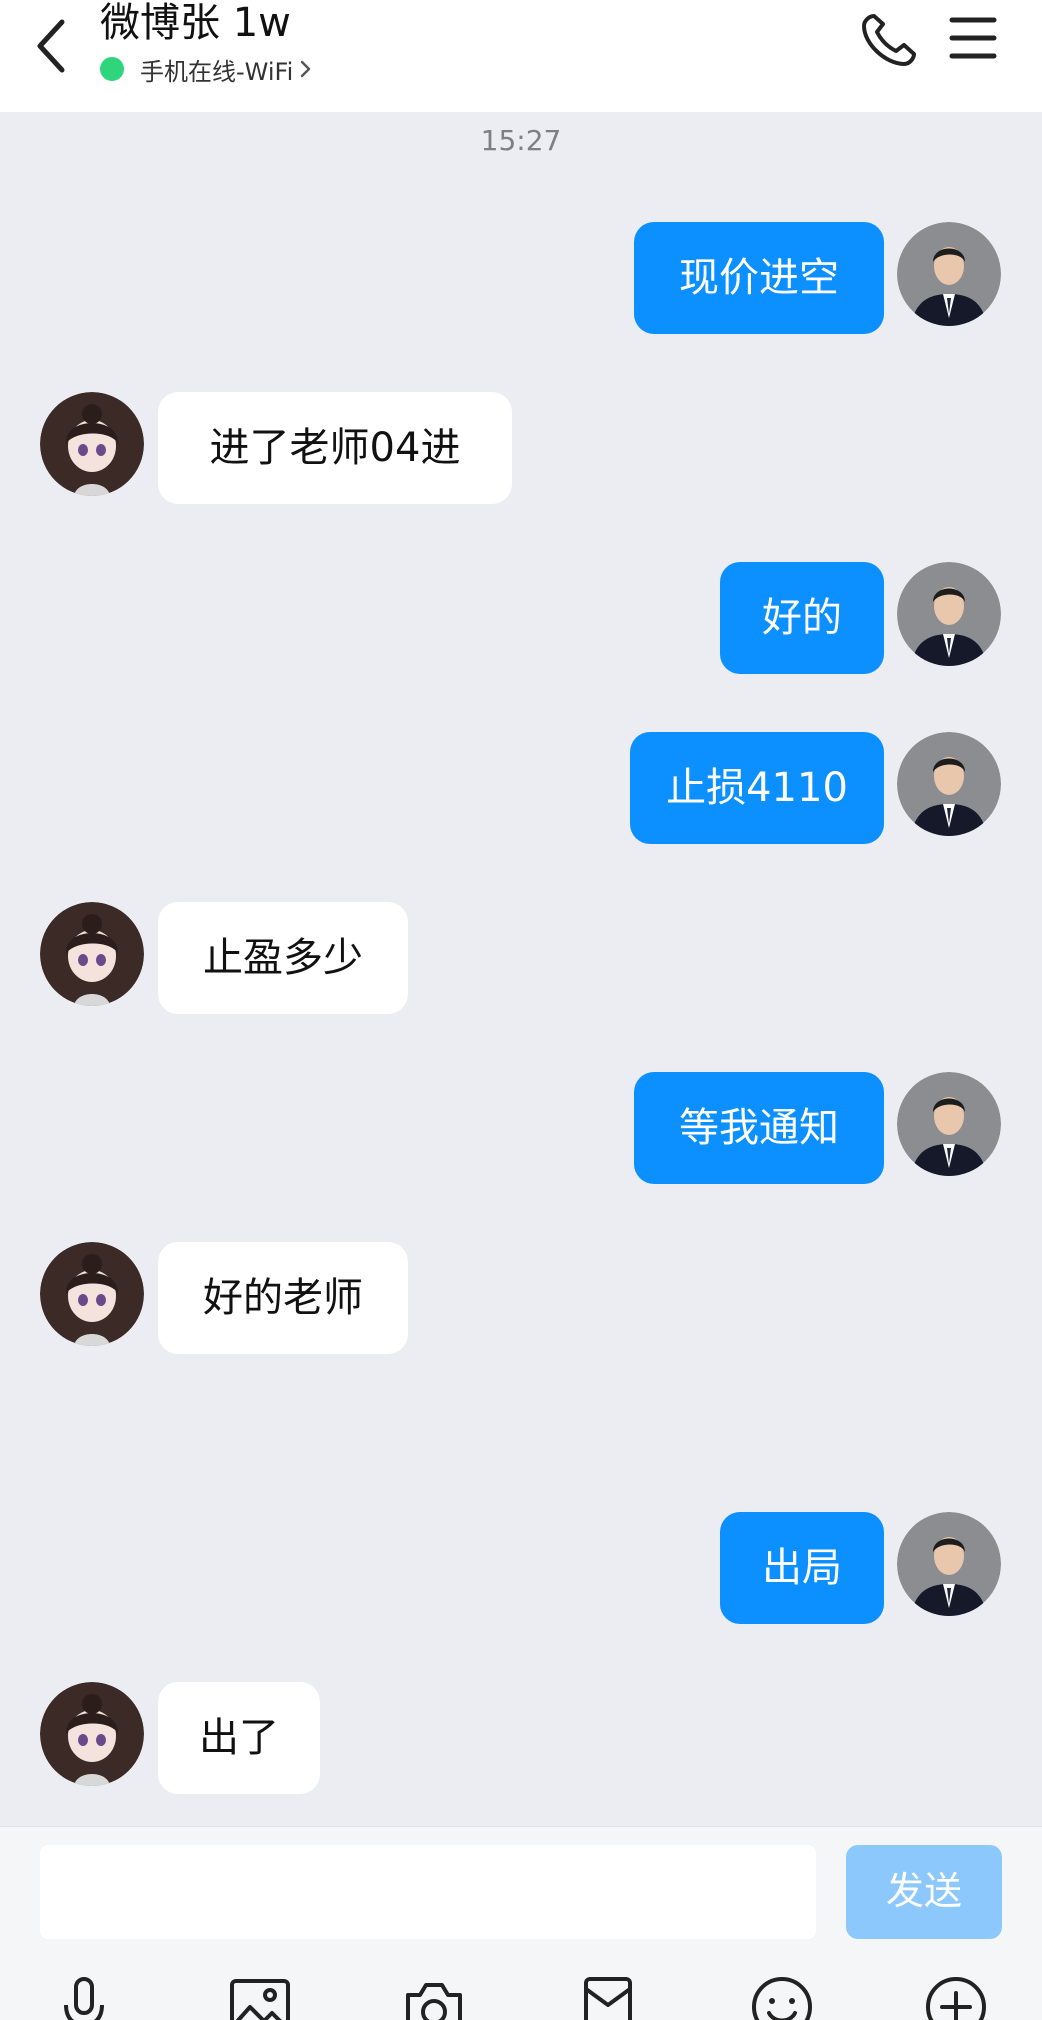 This screenshot has height=2020, width=1042. Describe the element at coordinates (802, 1568) in the screenshot. I see `my-message-bubble: 出局` at that location.